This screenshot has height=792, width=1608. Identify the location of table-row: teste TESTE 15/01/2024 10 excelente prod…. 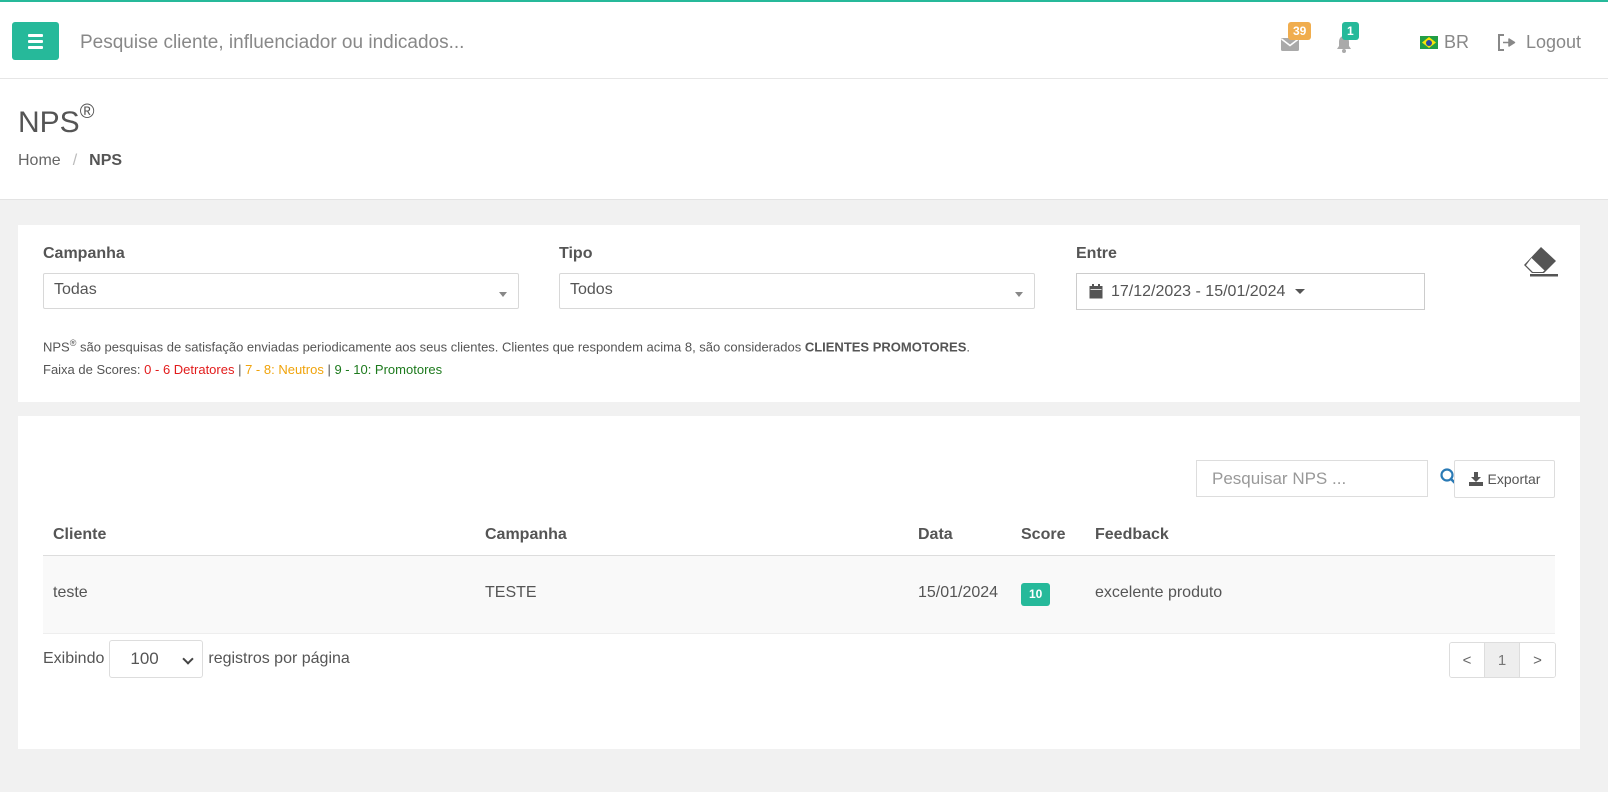
(799, 595).